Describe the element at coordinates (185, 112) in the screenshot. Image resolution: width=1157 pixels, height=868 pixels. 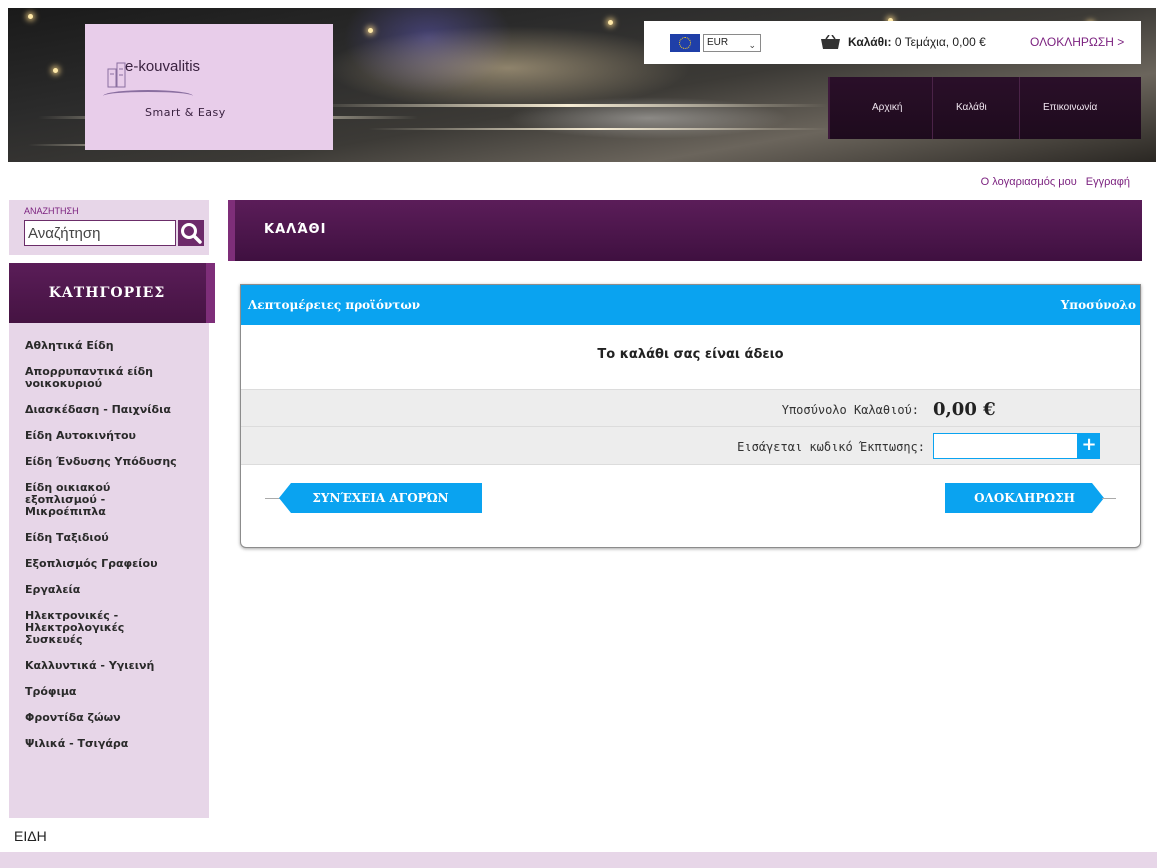
I see `logo-tagline: Smart & Easy` at that location.